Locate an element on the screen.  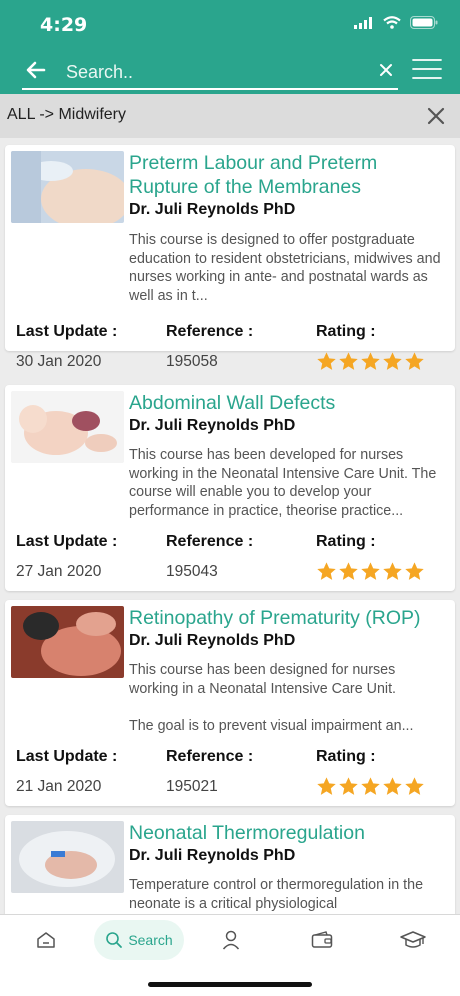
close-icon is located at coordinates (436, 116).